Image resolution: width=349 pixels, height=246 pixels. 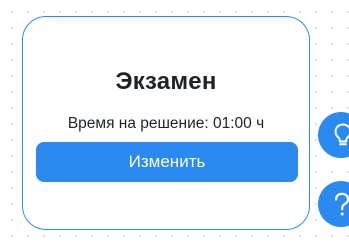 I want to click on edit-button: Изменить, so click(x=167, y=162).